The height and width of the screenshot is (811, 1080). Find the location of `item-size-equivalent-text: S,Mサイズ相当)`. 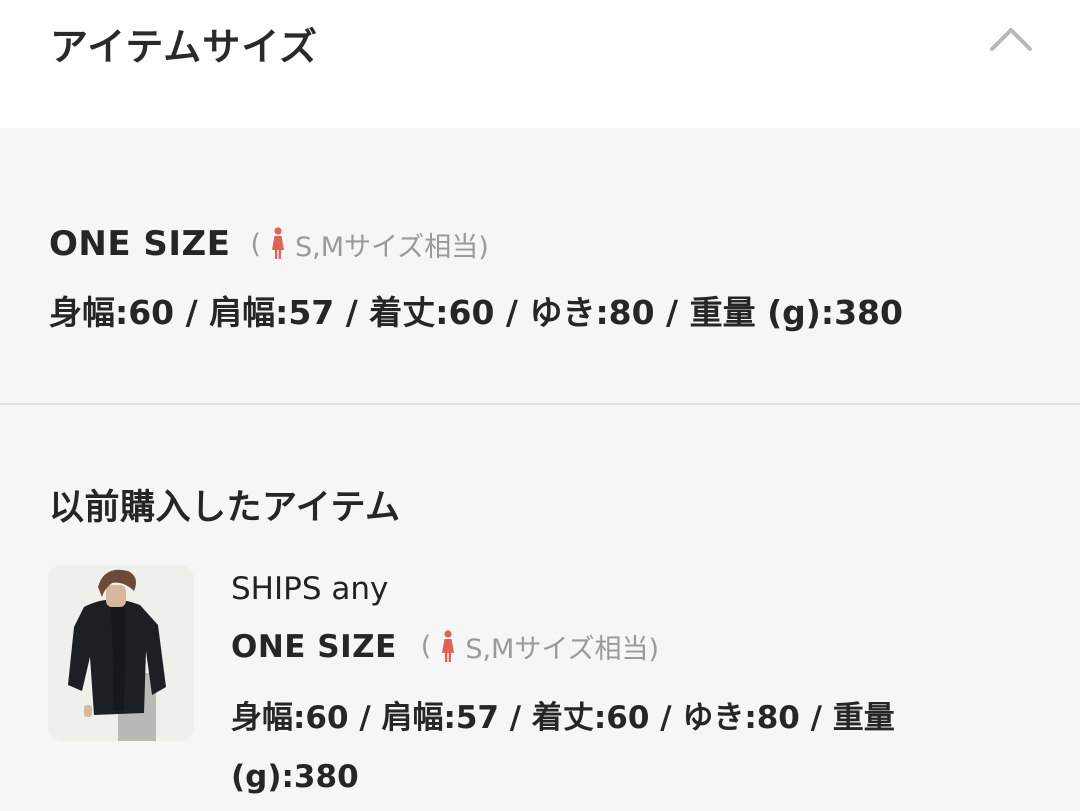

item-size-equivalent-text: S,Mサイズ相当) is located at coordinates (562, 649).